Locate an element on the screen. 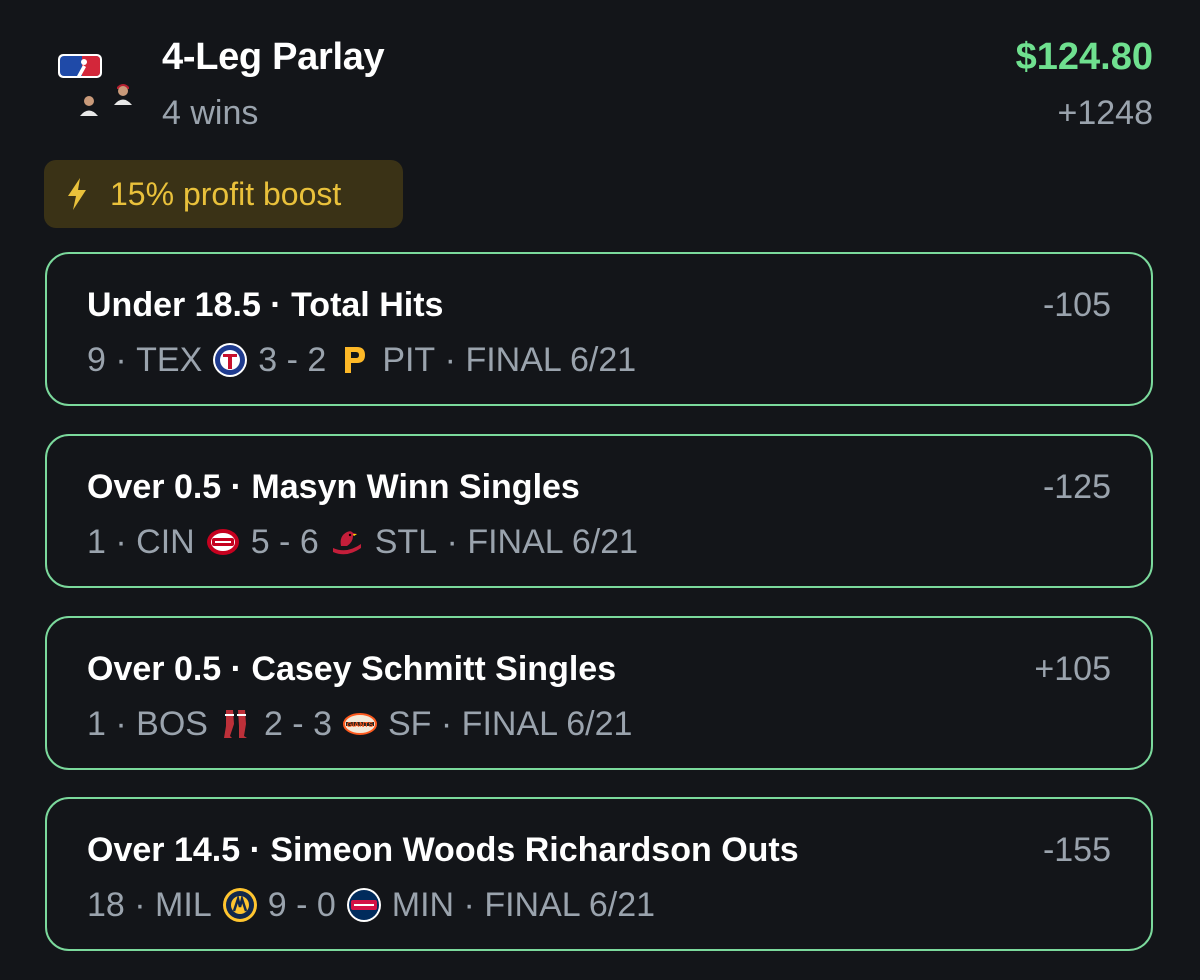  parlay-title: 4-Leg Parlay is located at coordinates (273, 57).